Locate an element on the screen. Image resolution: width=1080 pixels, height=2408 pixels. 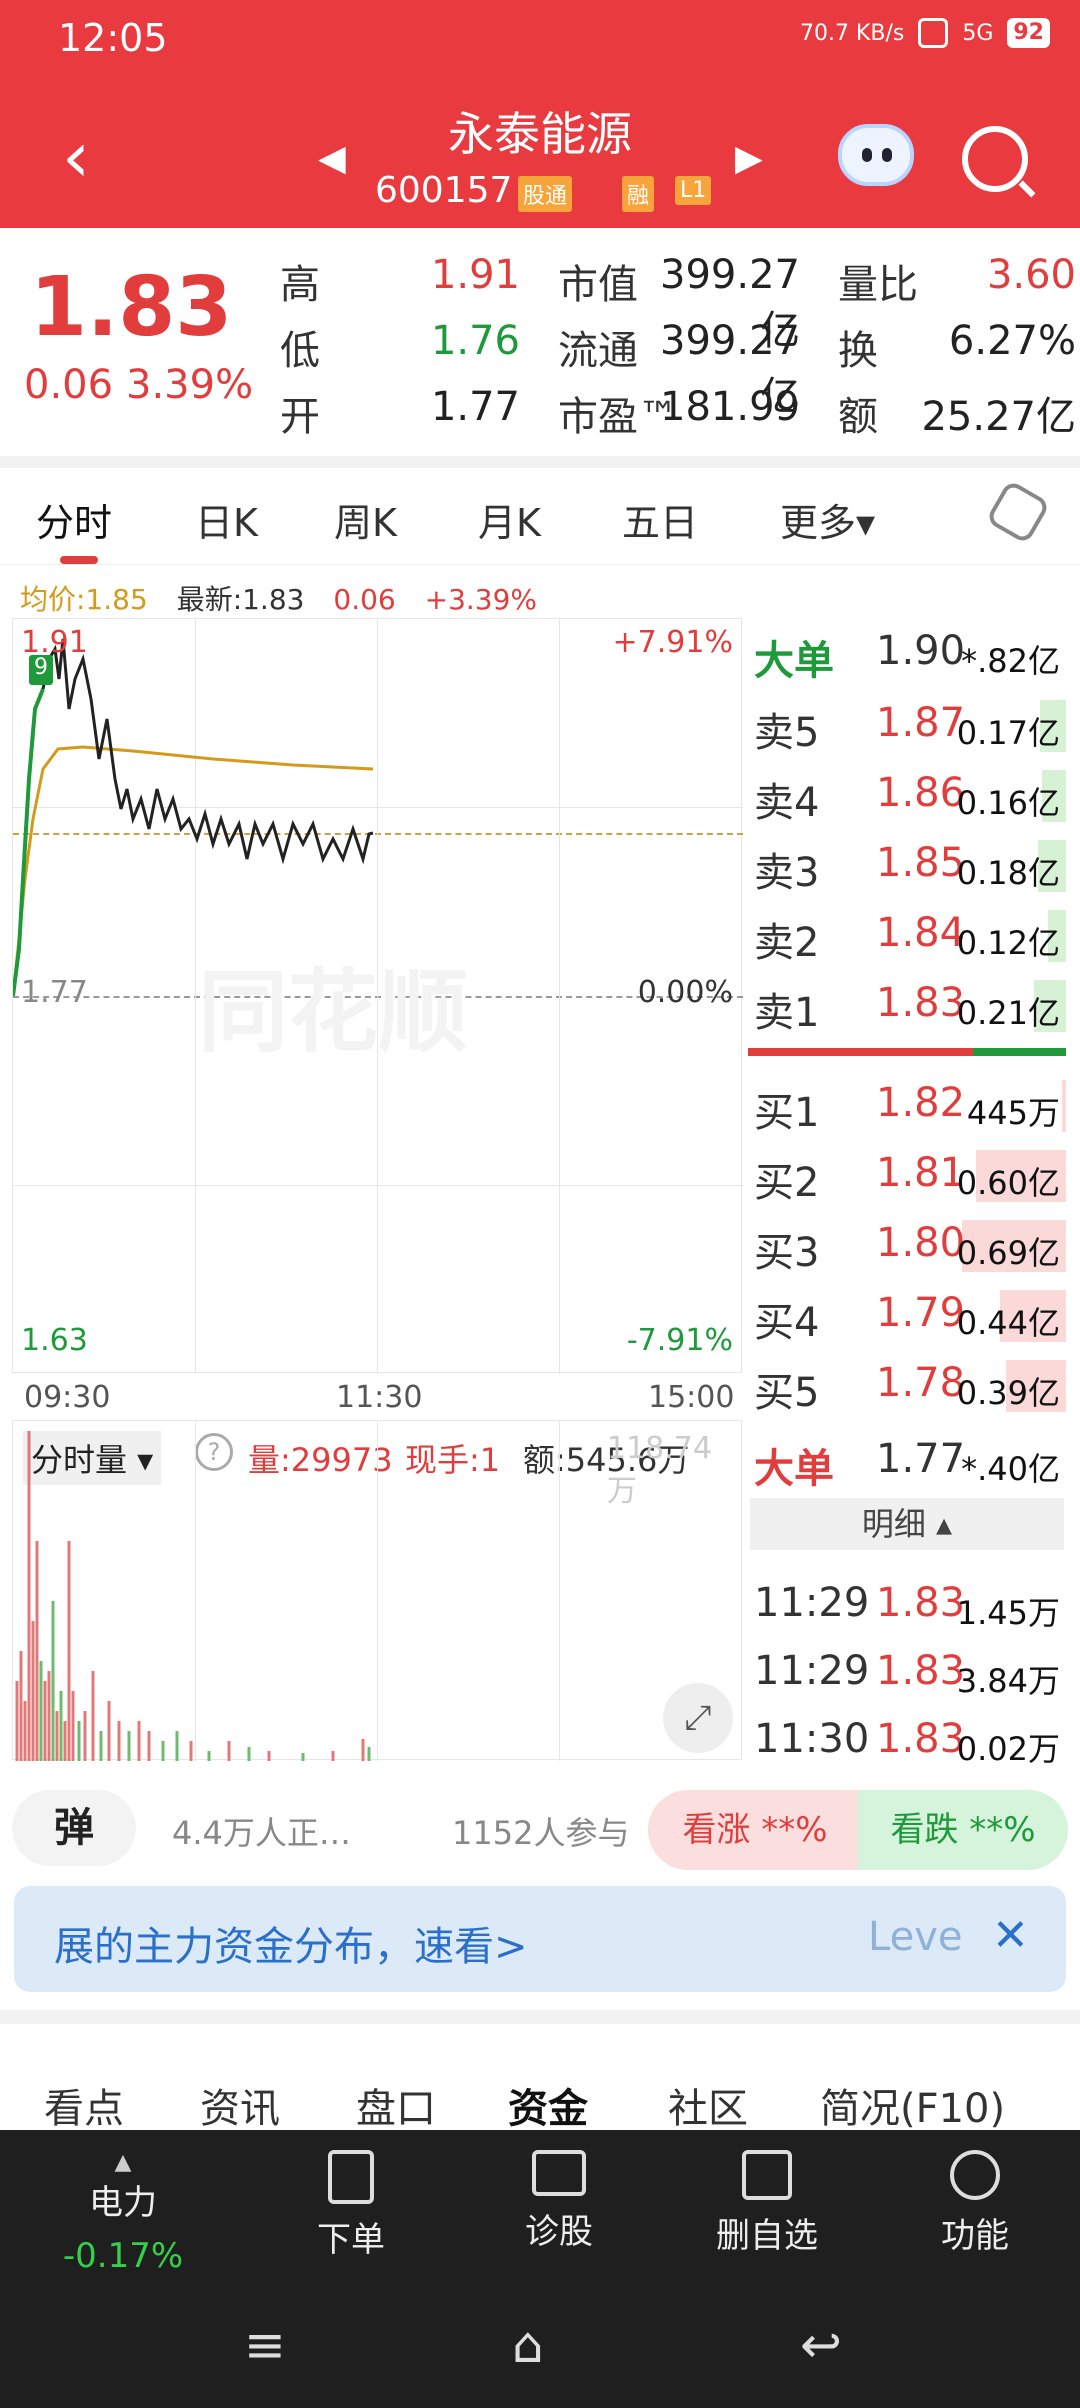
tag-level: L1 is located at coordinates (693, 190).